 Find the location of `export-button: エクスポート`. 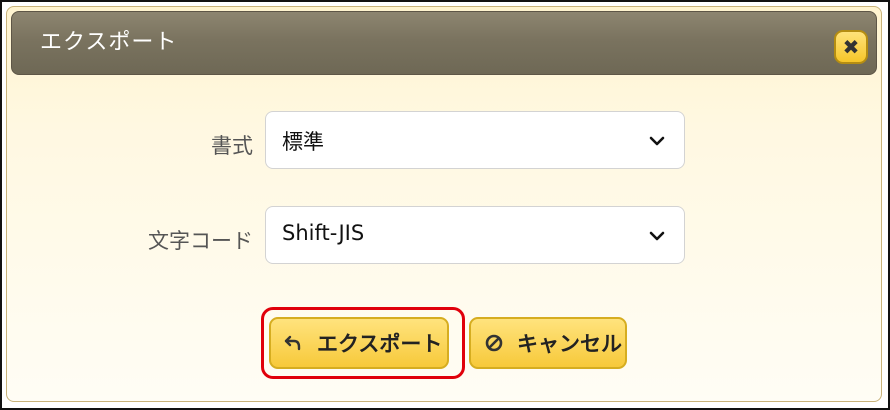

export-button: エクスポート is located at coordinates (359, 343).